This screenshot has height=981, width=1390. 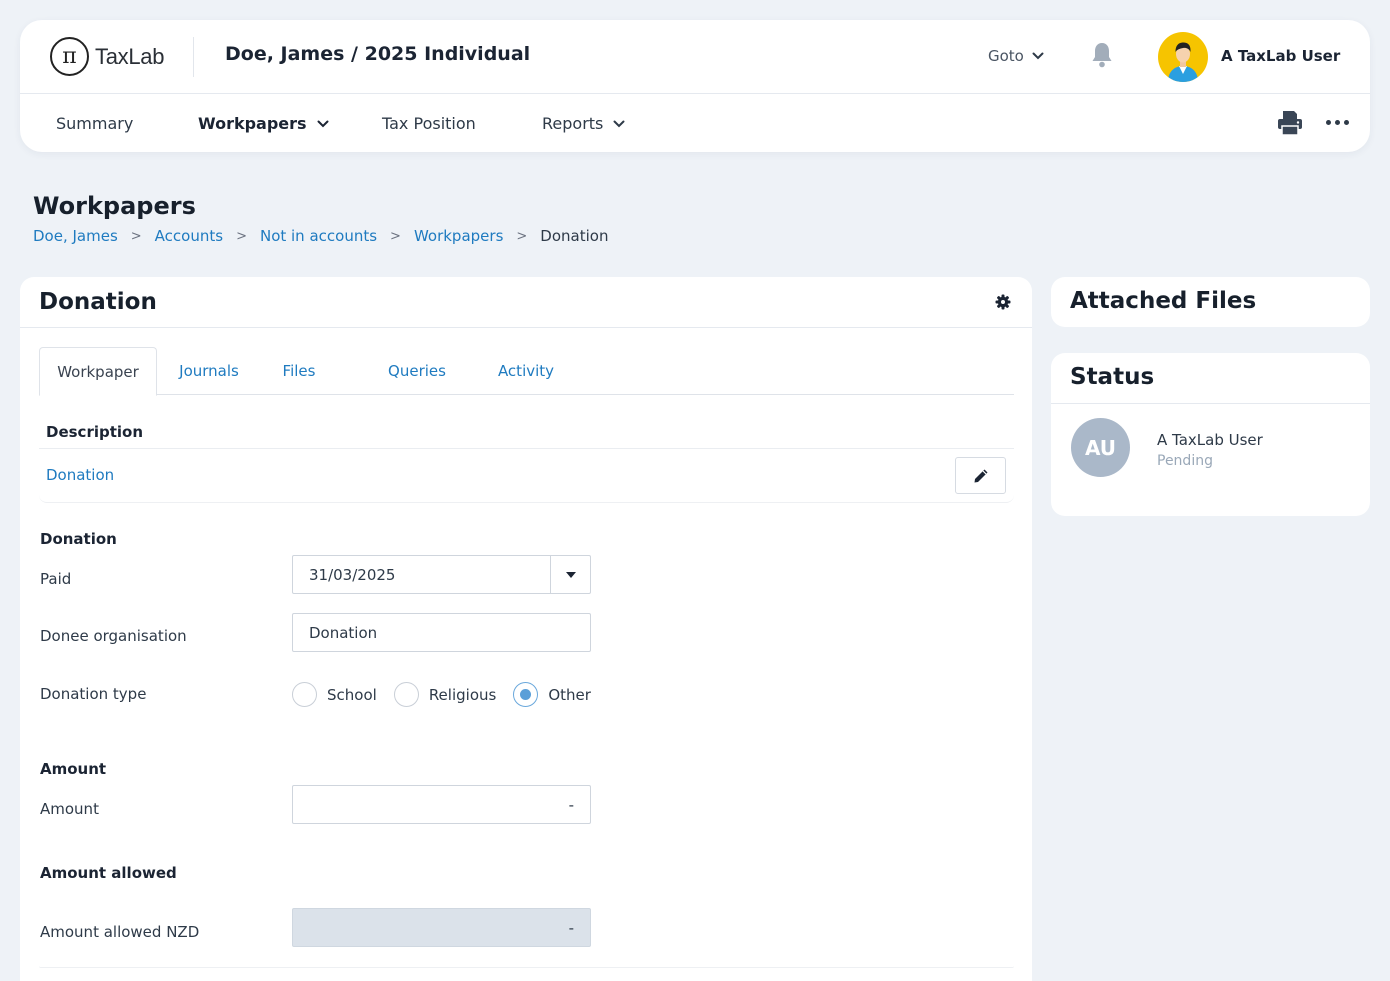 What do you see at coordinates (75, 236) in the screenshot?
I see `breadcrumb-client: Doe, James` at bounding box center [75, 236].